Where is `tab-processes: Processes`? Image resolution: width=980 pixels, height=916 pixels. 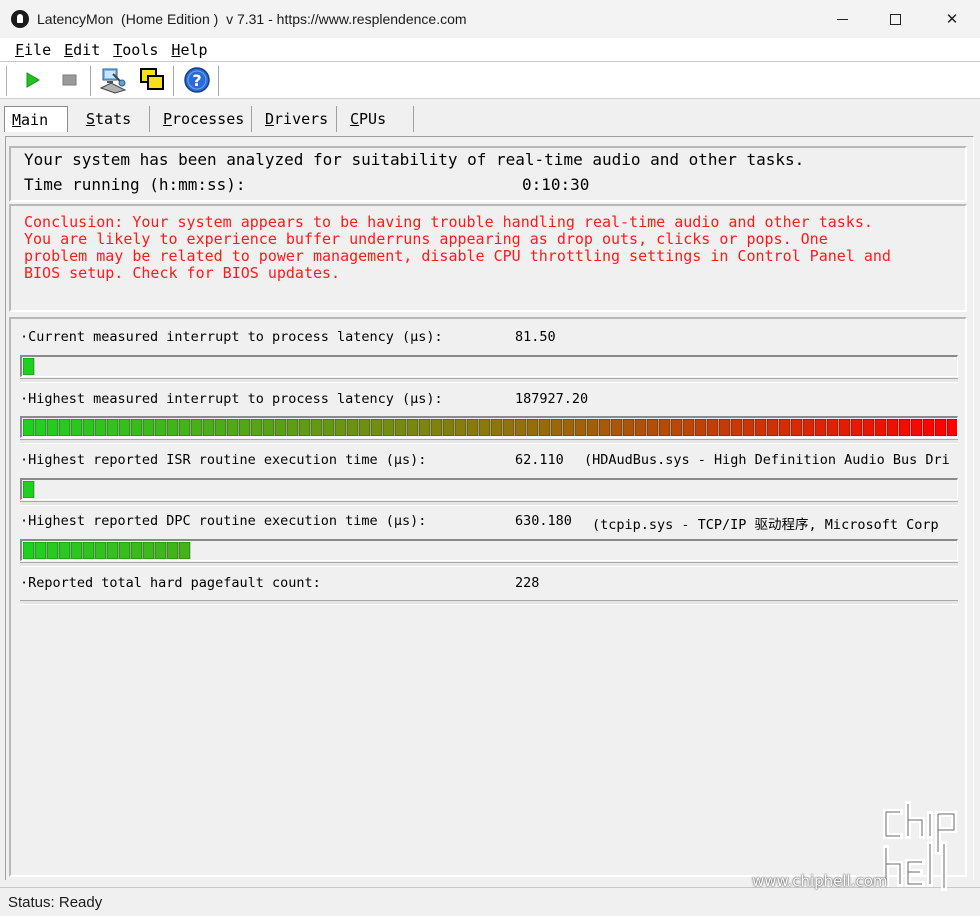 tab-processes: Processes is located at coordinates (201, 119).